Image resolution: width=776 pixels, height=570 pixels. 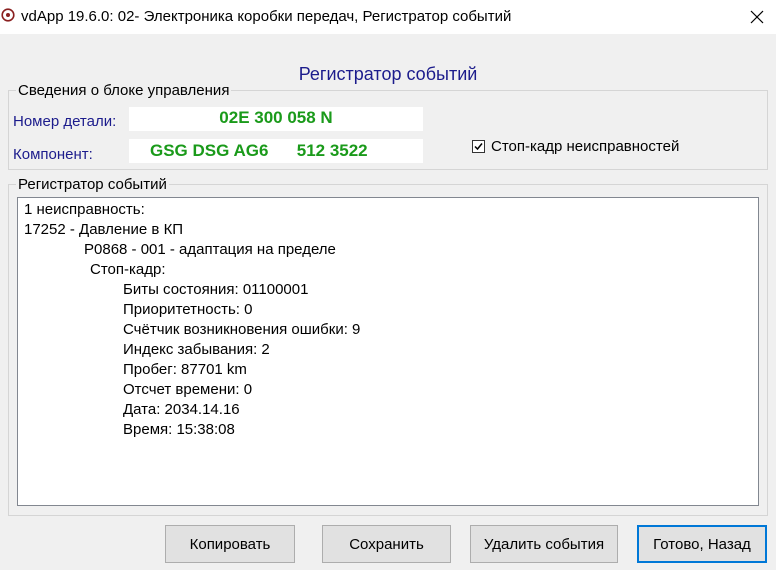 I want to click on checkmark-icon, so click(x=478, y=146).